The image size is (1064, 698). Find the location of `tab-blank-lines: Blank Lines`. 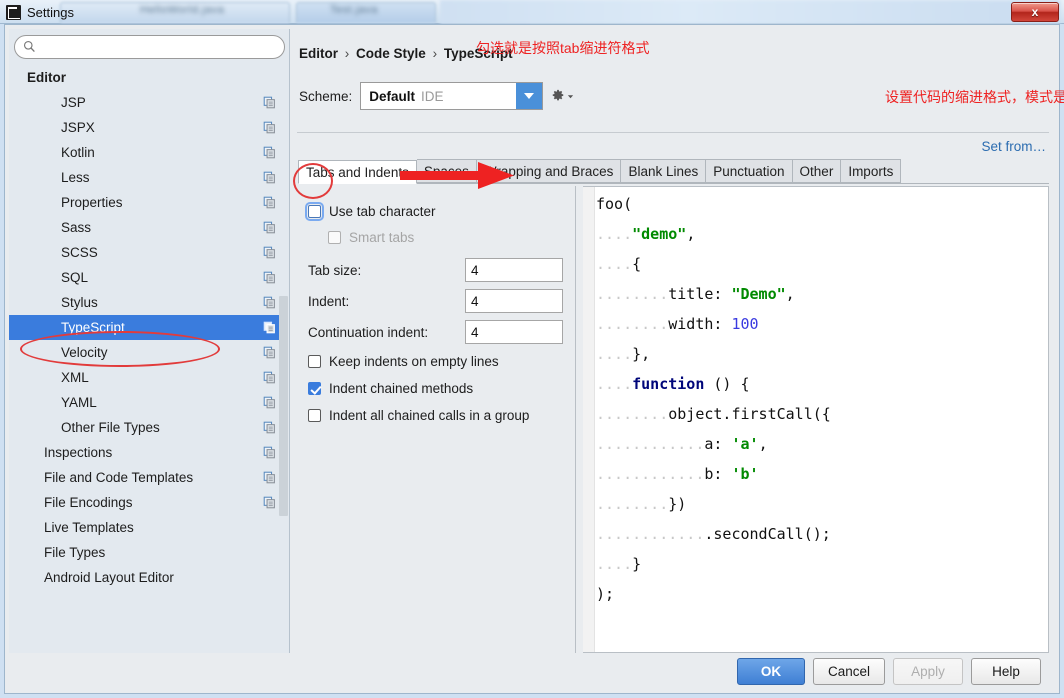

tab-blank-lines: Blank Lines is located at coordinates (664, 171).